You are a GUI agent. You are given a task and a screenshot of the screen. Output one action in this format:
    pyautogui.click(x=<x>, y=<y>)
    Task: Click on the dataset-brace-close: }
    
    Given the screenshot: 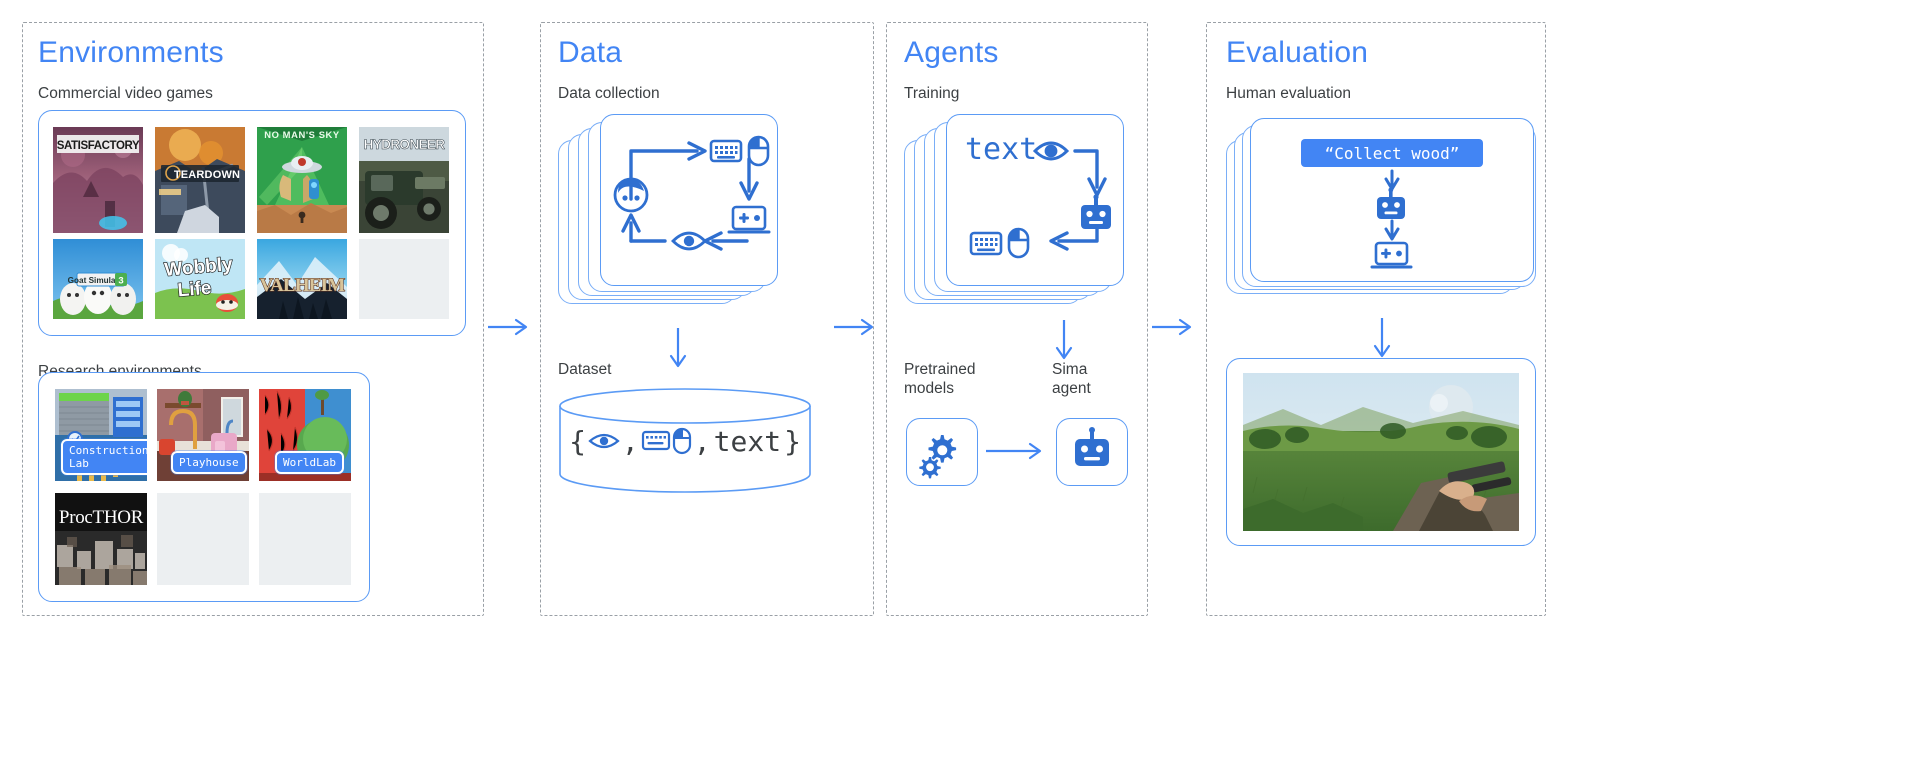 What is the action you would take?
    pyautogui.click(x=792, y=441)
    